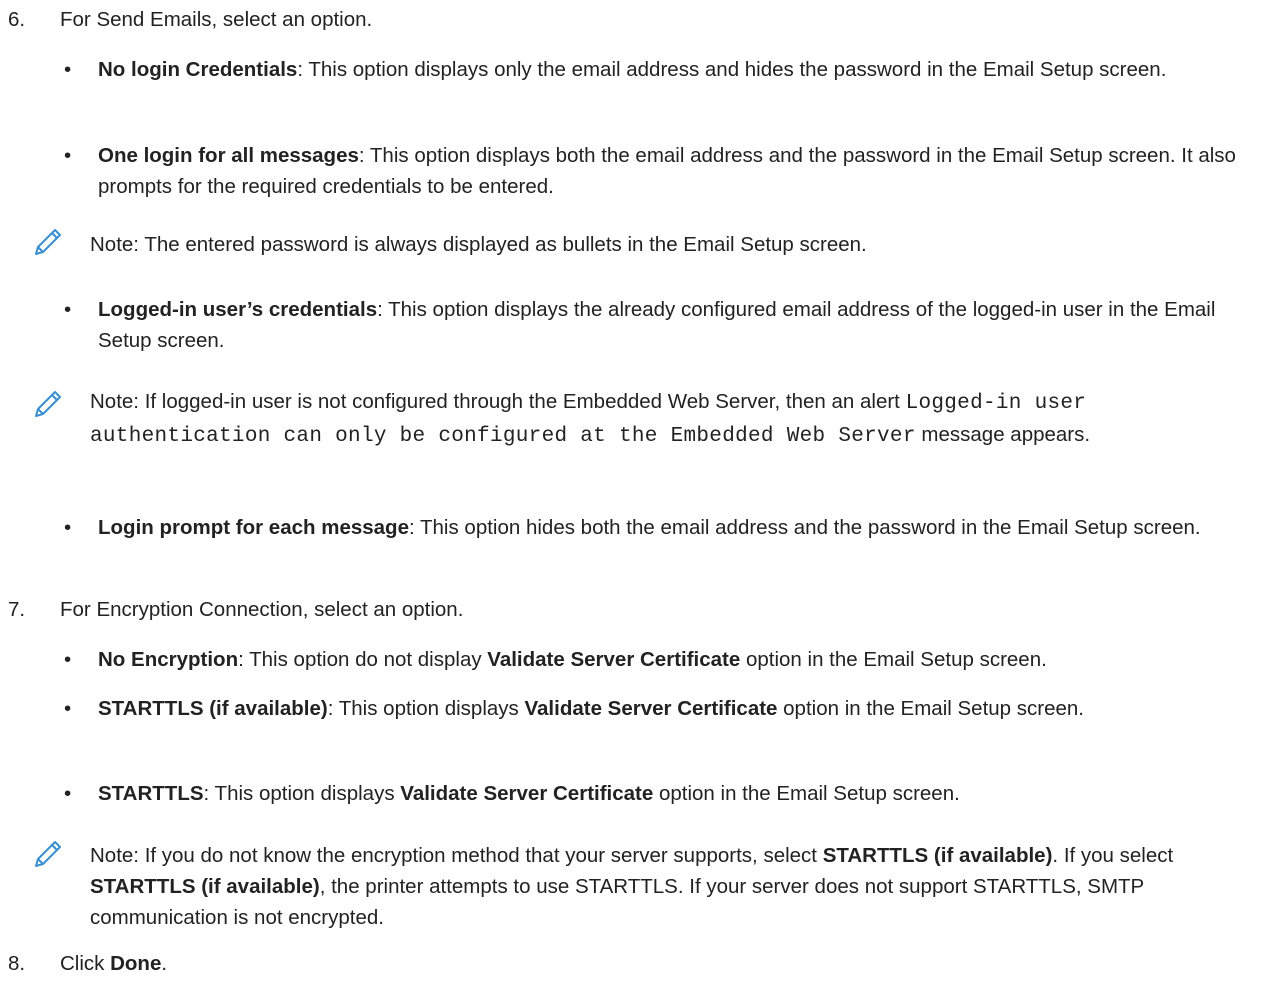 The image size is (1261, 982). I want to click on step-number: 8., so click(17, 963).